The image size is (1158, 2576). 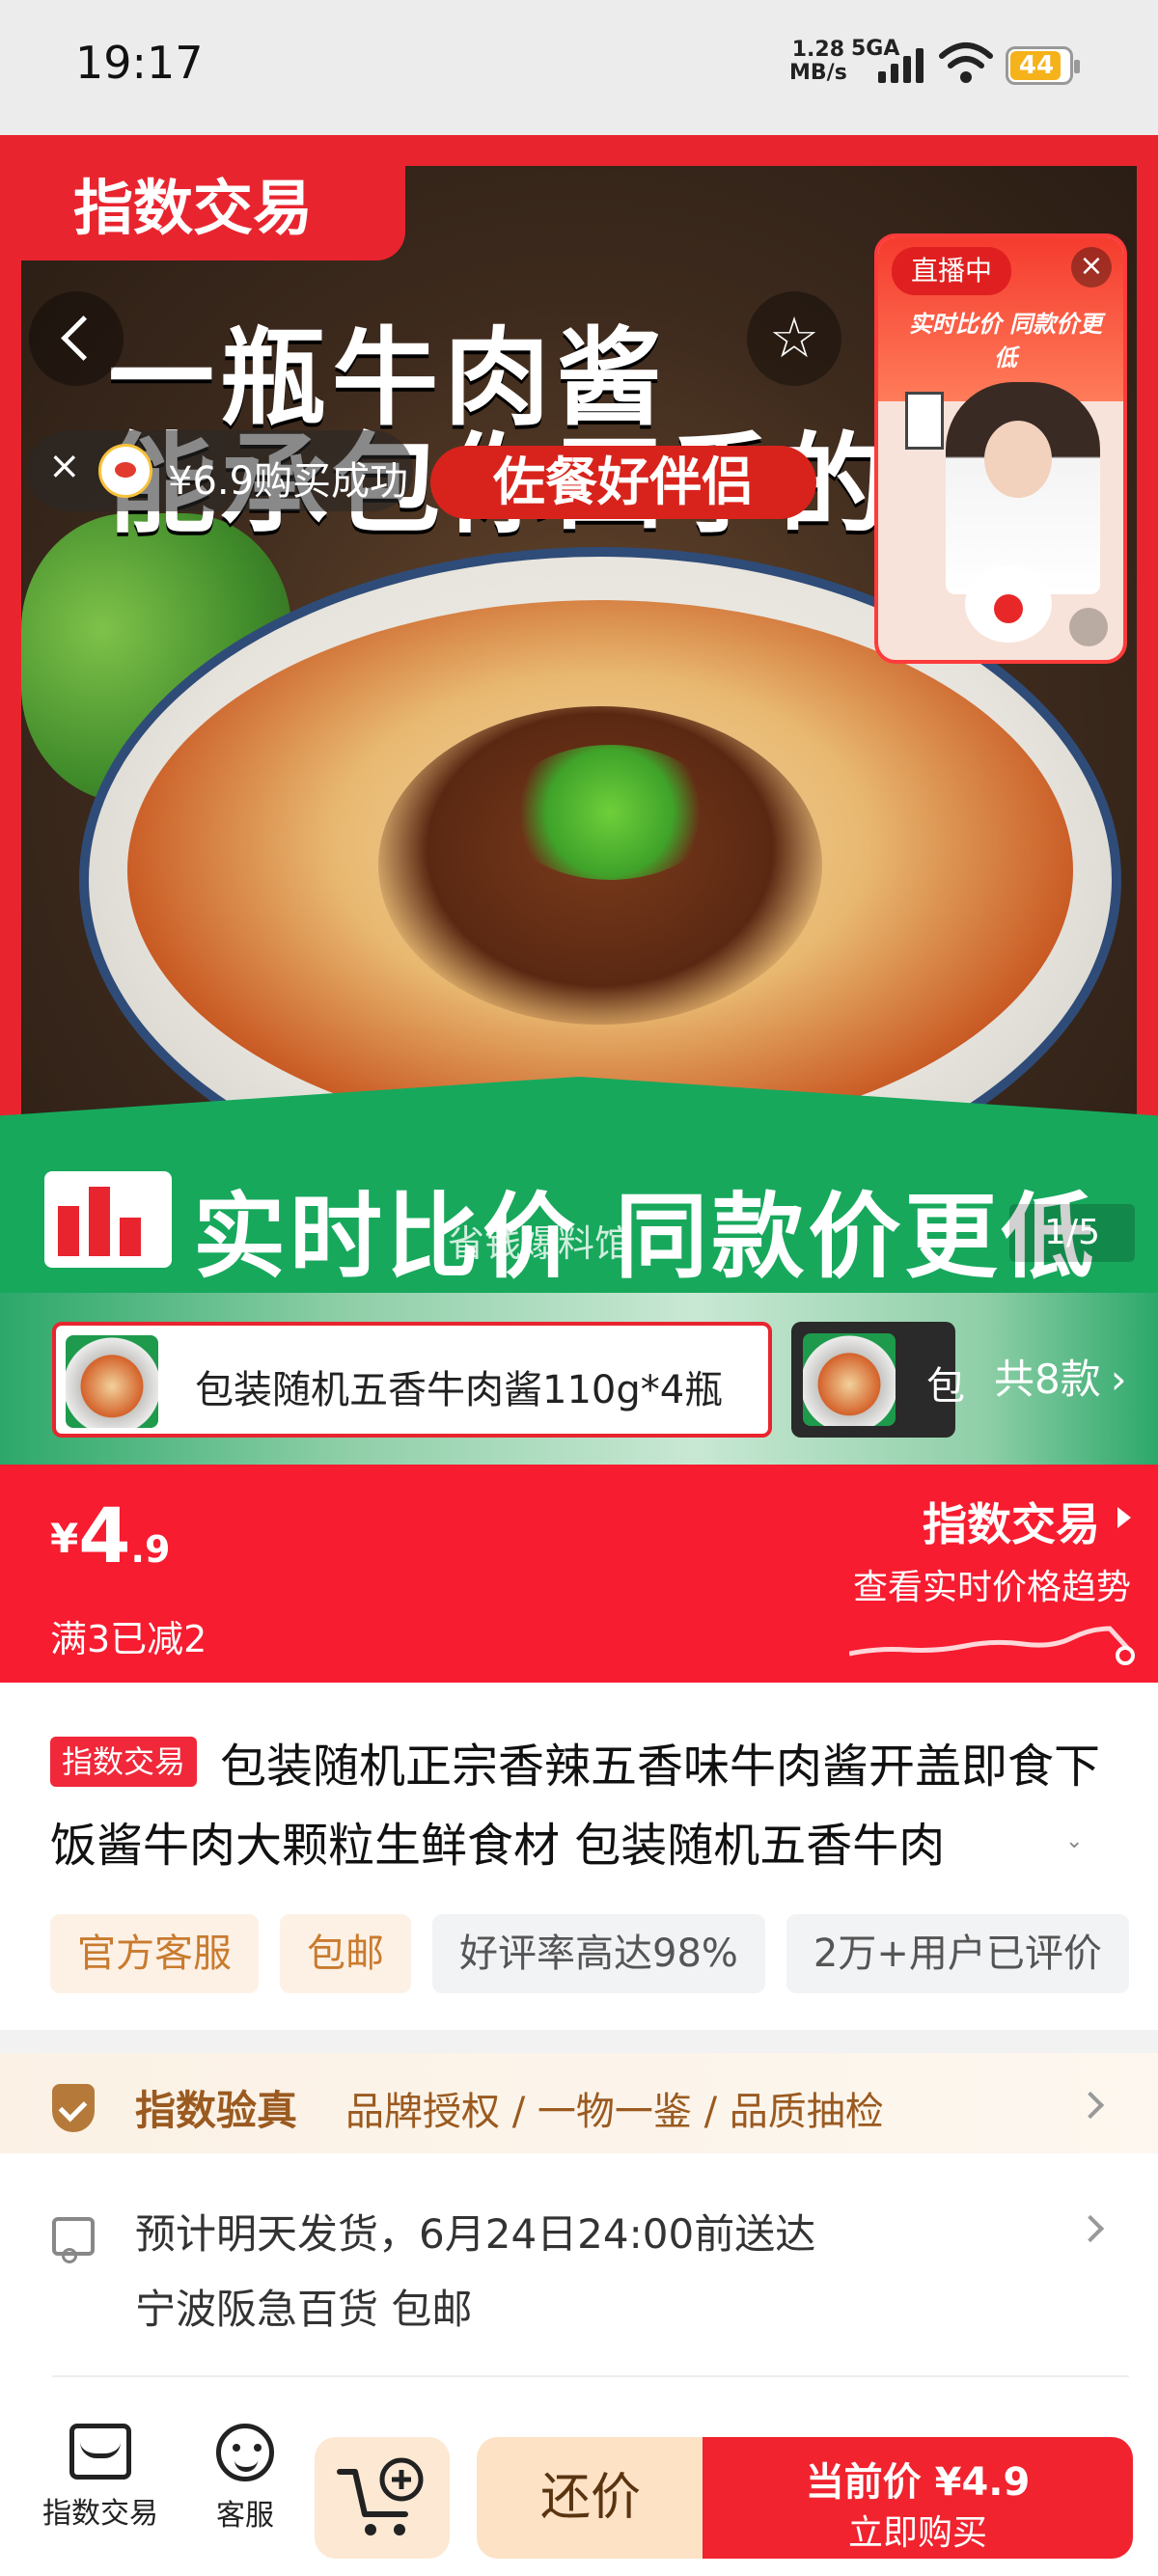 I want to click on cart-plus-icon, so click(x=380, y=2496).